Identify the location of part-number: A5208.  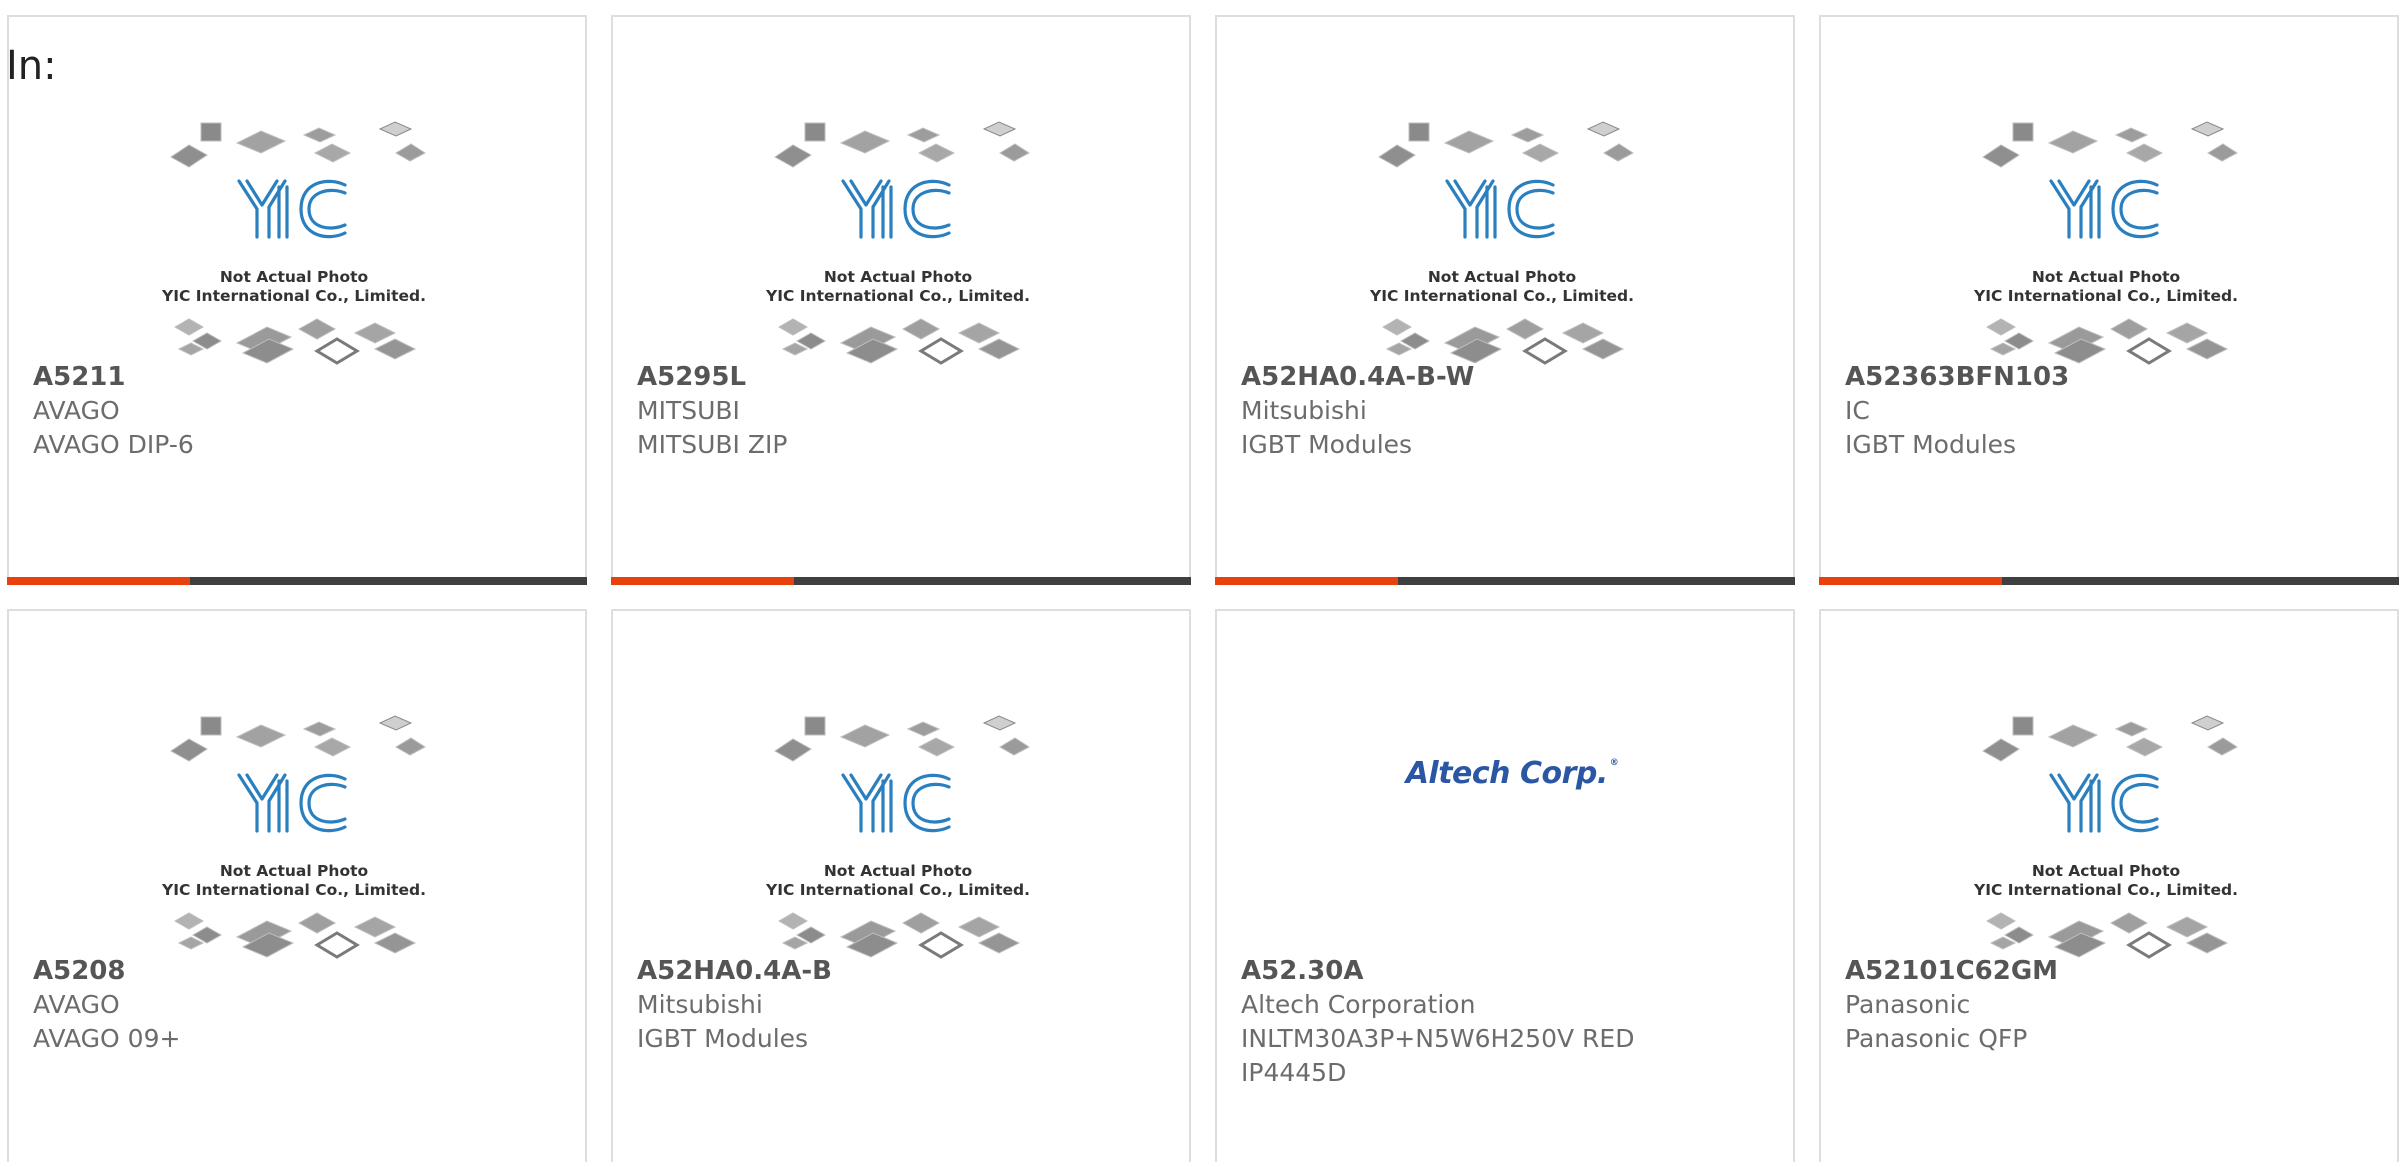
(304, 971).